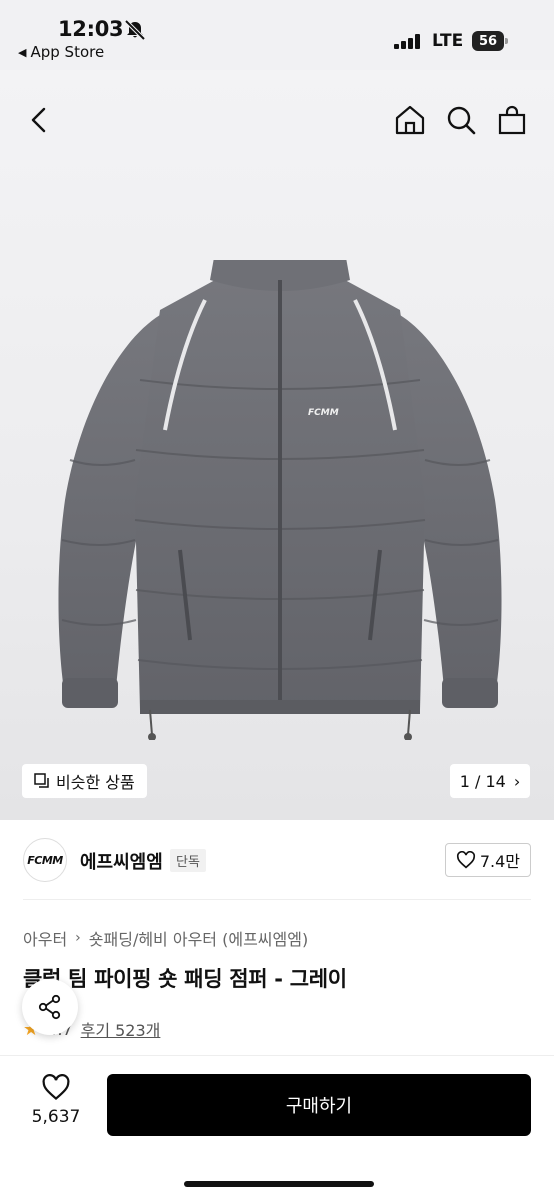 Image resolution: width=554 pixels, height=1200 pixels. I want to click on wishlist-button: 5,637, so click(56, 1100).